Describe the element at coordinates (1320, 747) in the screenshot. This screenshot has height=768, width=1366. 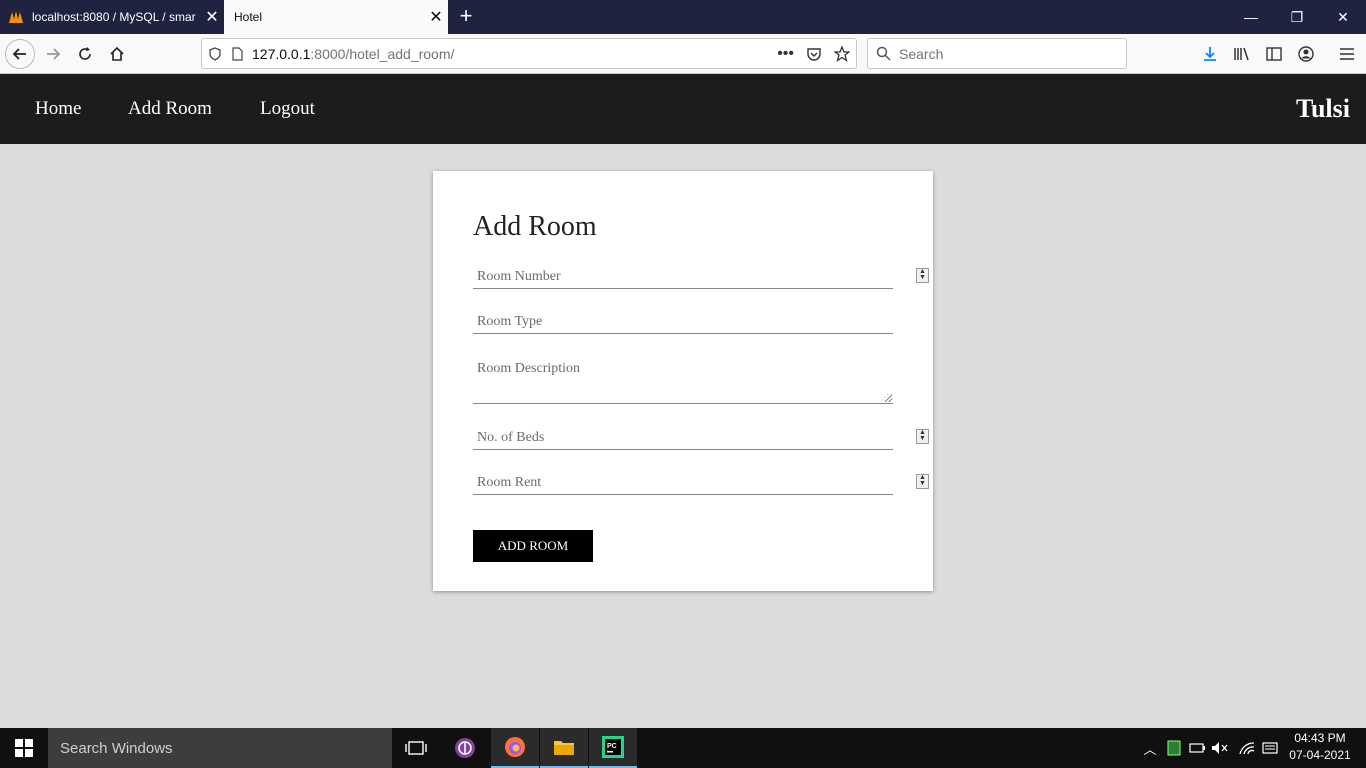
I see `taskbar-clock: 04:43 PM 07-04-2021` at that location.